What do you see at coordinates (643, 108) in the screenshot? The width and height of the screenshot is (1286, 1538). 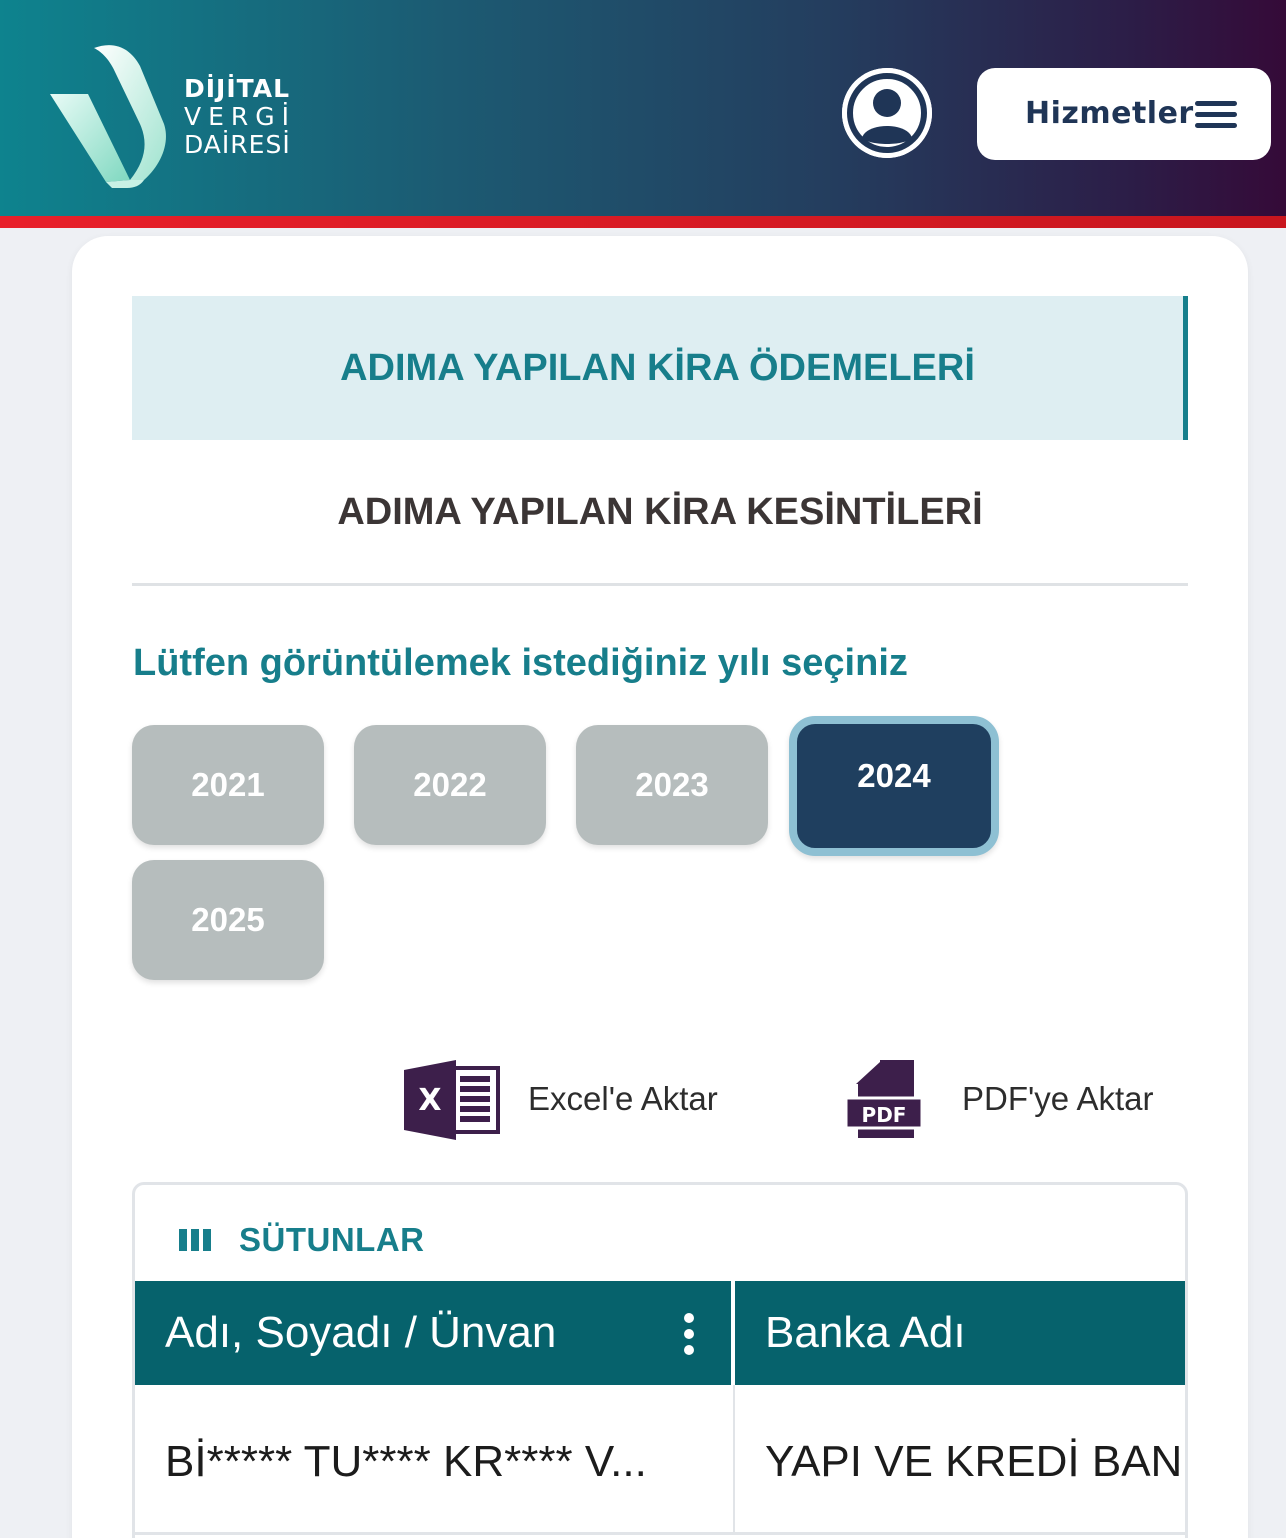 I see `app-header: DİJİTAL VERGİ DAİRESİ Hizmetler` at bounding box center [643, 108].